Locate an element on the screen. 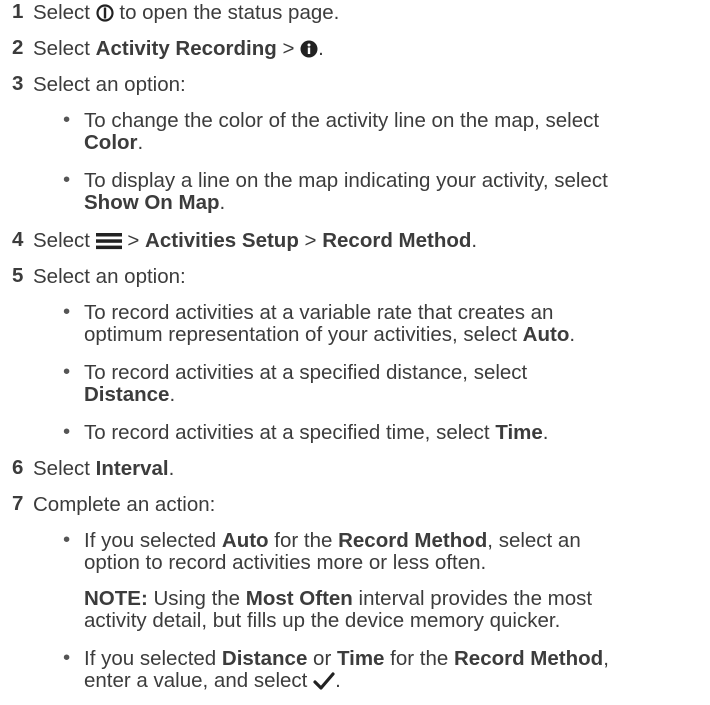 The image size is (710, 705). step-number: 6 is located at coordinates (18, 467).